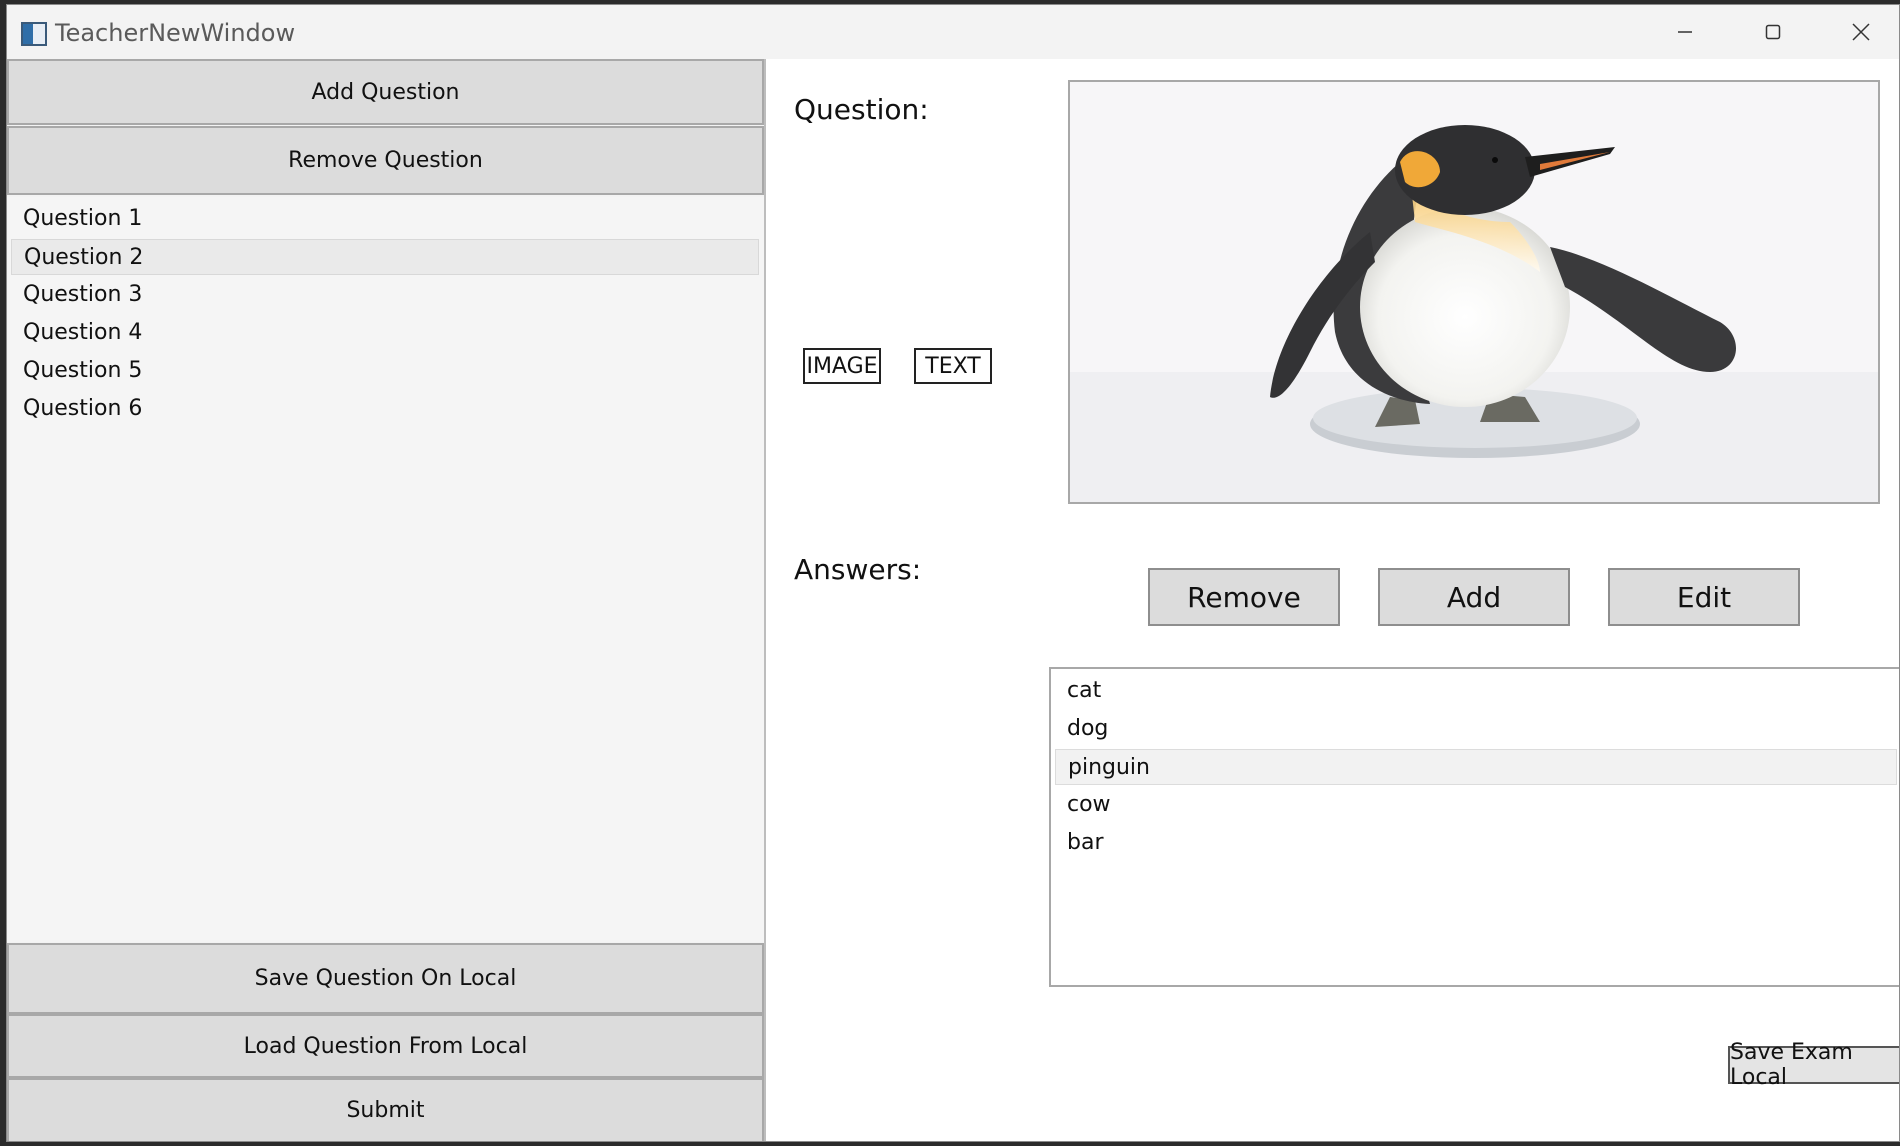 The image size is (1900, 1146). What do you see at coordinates (1244, 597) in the screenshot?
I see `remove-answer-button: Remove` at bounding box center [1244, 597].